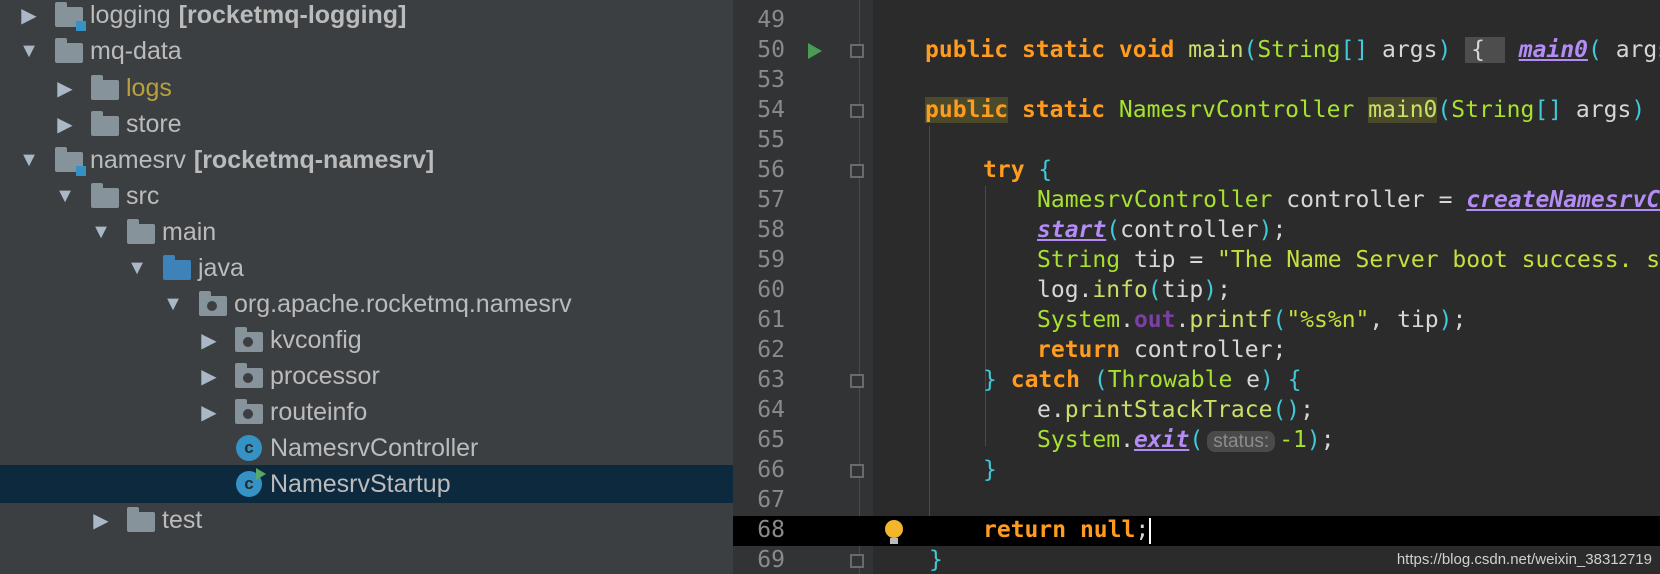 The image size is (1660, 574). I want to click on code-line: 64 e.printStackTrace();, so click(1196, 411).